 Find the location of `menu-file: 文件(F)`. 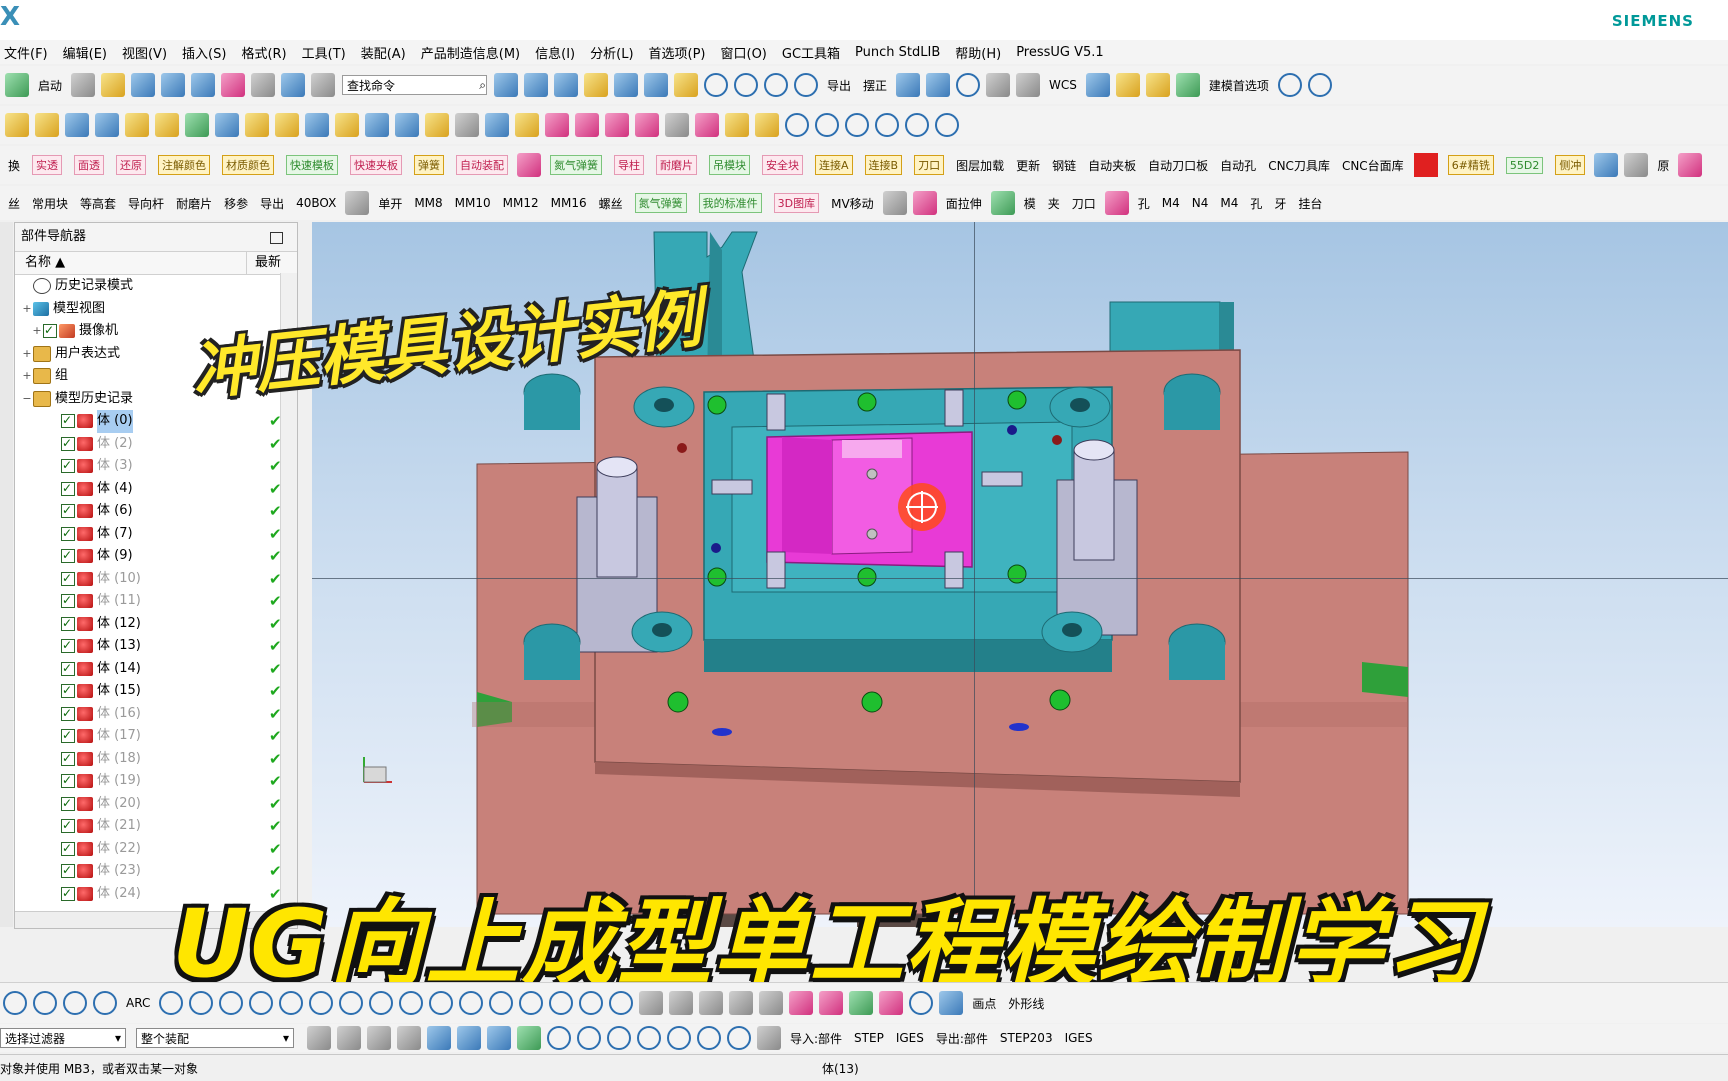

menu-file: 文件(F) is located at coordinates (26, 52).